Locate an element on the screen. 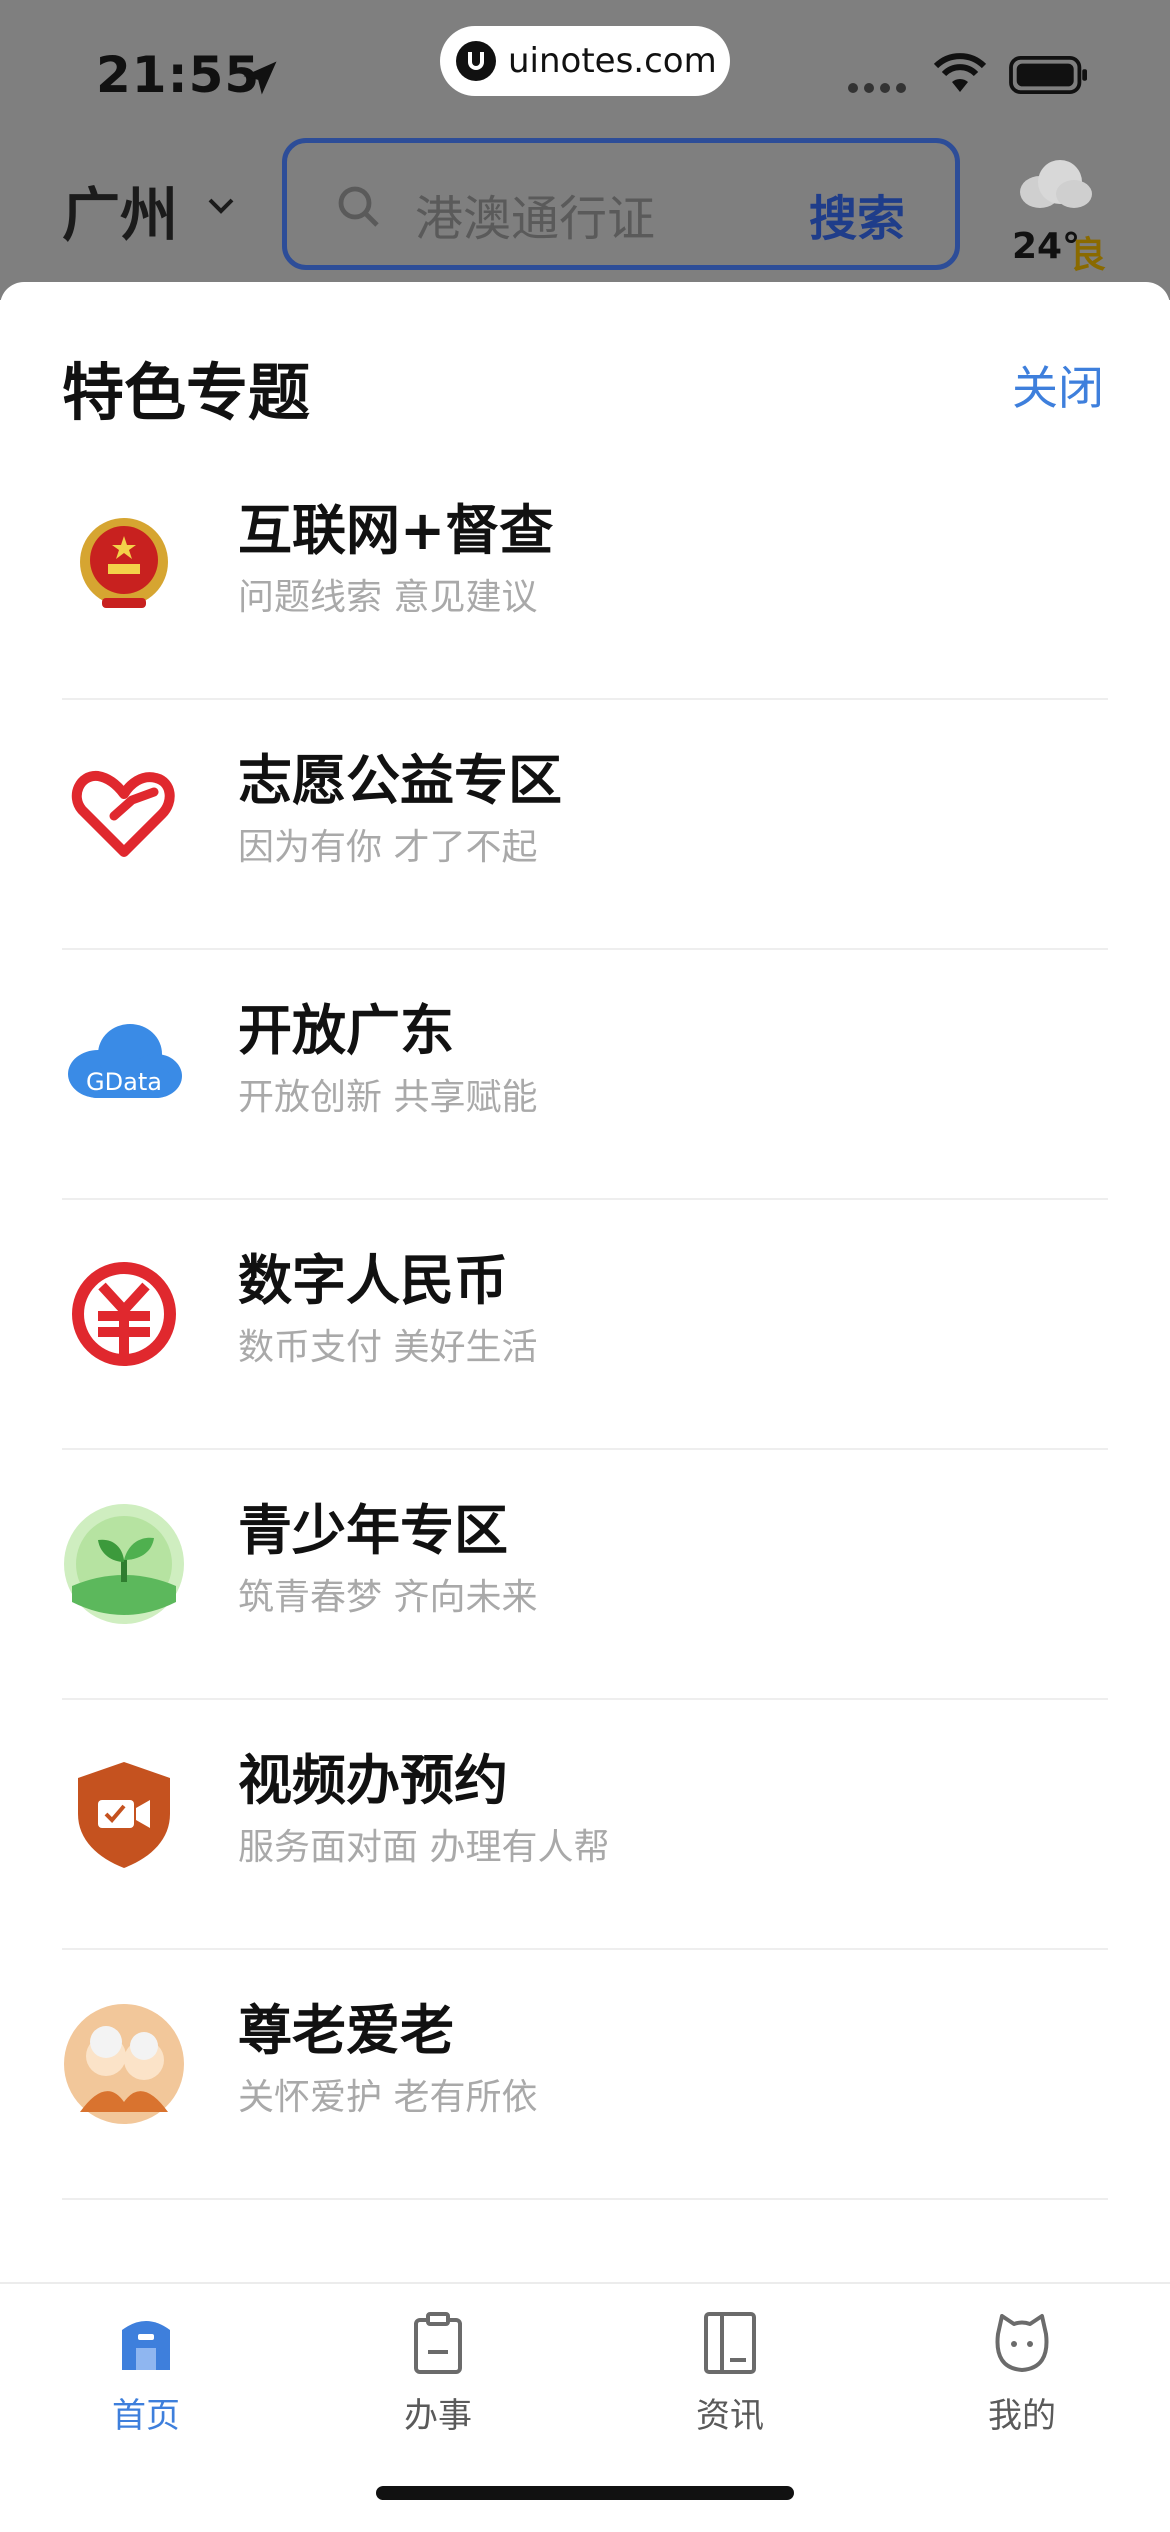  cloud-icon is located at coordinates (1056, 184).